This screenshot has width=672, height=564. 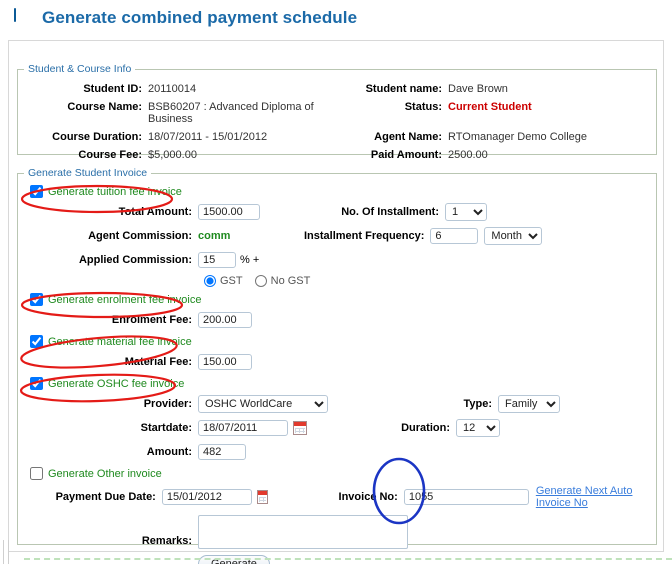 What do you see at coordinates (222, 452) in the screenshot?
I see `oshc-amount-input` at bounding box center [222, 452].